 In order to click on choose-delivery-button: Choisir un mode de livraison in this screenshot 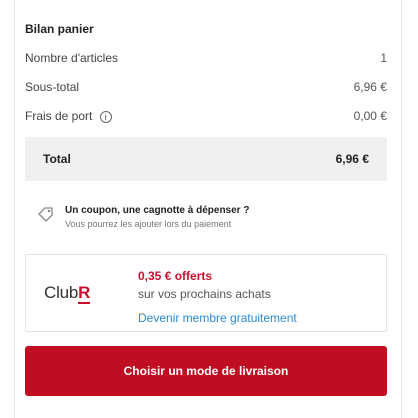, I will do `click(206, 371)`.